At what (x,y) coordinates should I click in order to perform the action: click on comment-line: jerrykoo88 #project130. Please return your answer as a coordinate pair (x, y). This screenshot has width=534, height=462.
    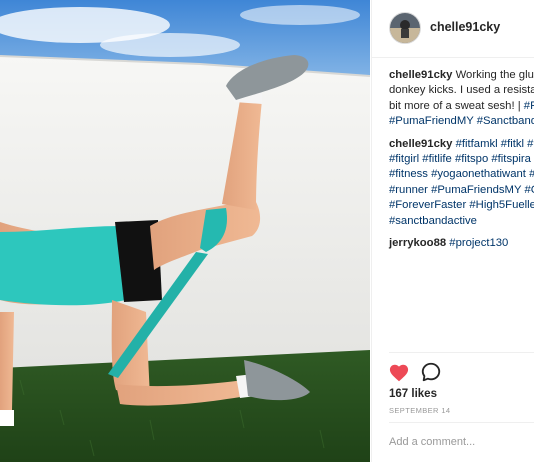
    Looking at the image, I should click on (461, 243).